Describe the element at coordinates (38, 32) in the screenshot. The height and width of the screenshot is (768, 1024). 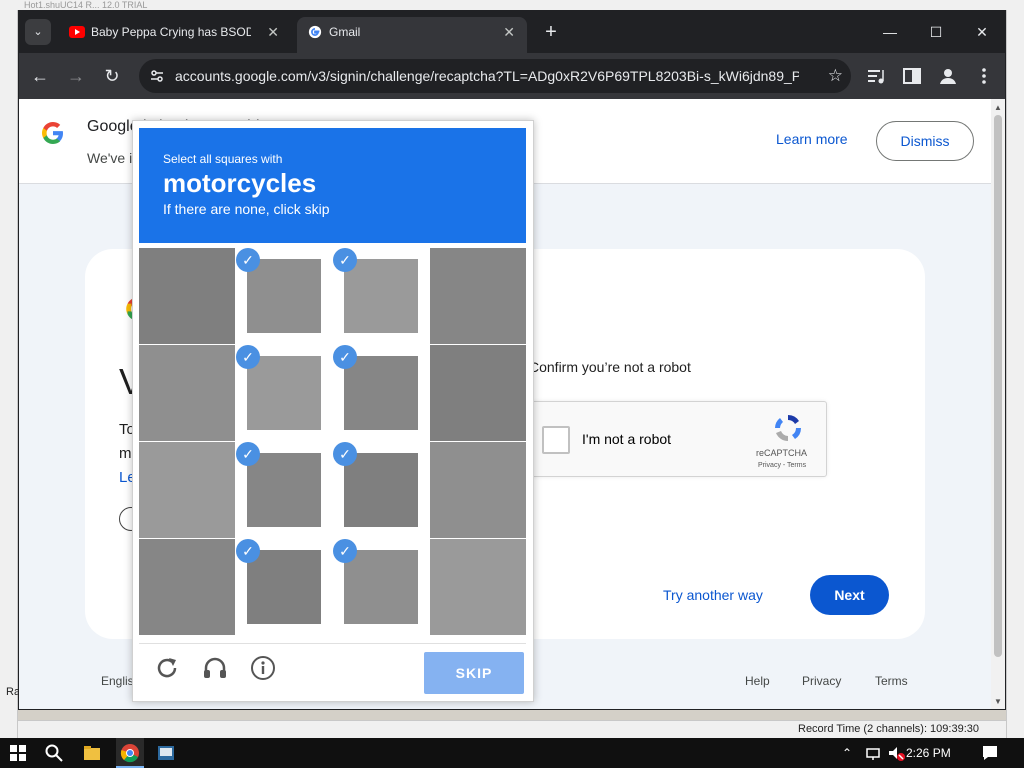
I see `tab-search-button: ⌄` at that location.